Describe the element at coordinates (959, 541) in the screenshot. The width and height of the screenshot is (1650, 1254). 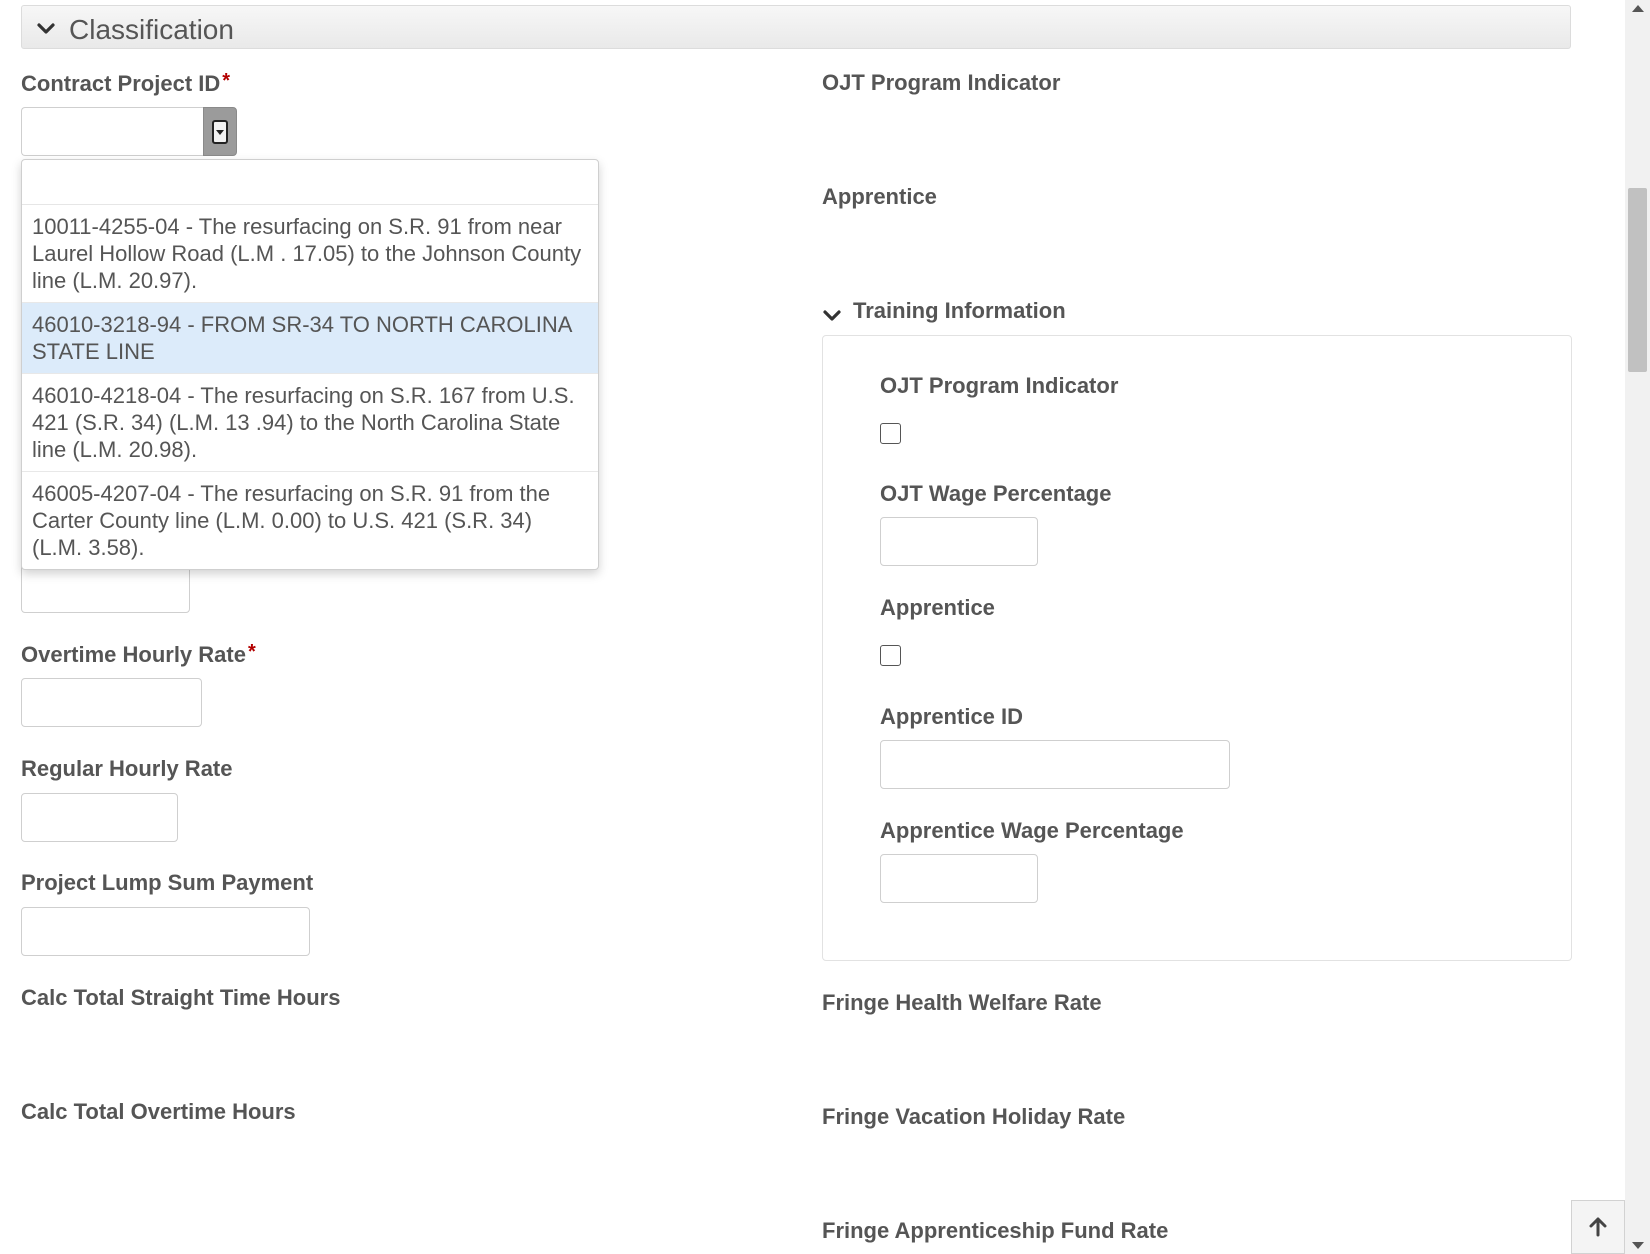
I see `ojt-wage-percentage-input` at that location.